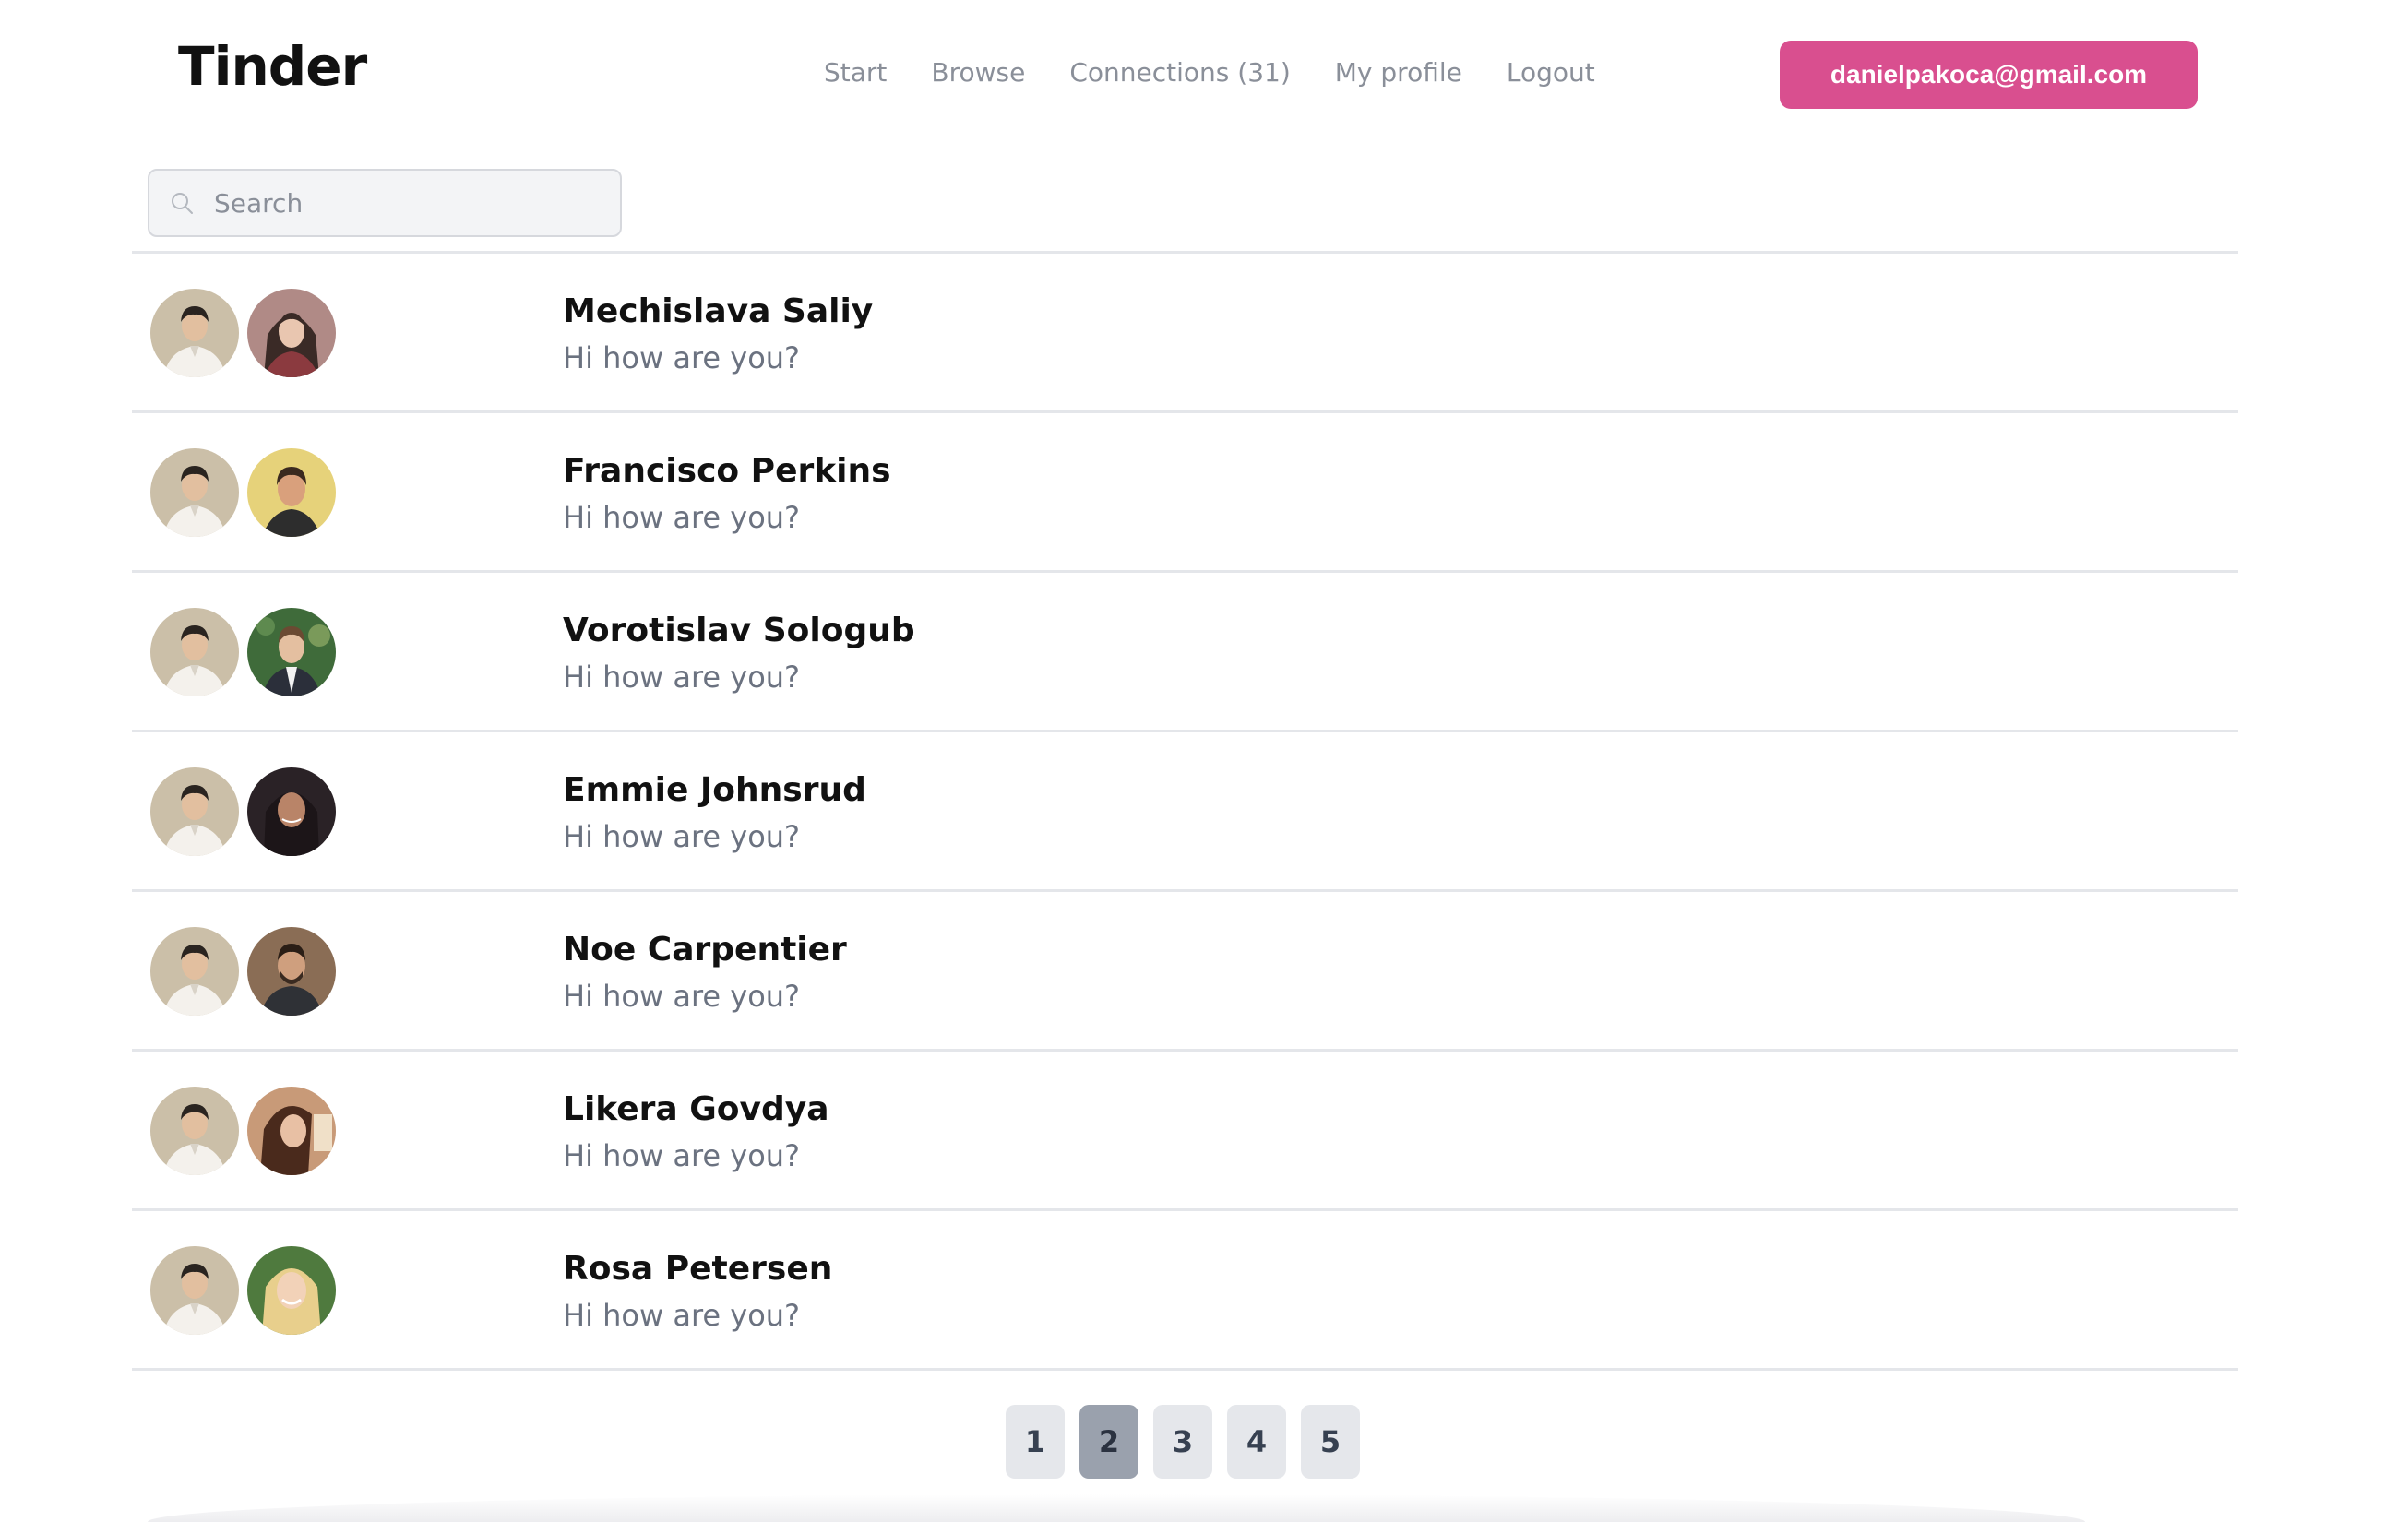 This screenshot has width=2408, height=1522. What do you see at coordinates (727, 471) in the screenshot?
I see `connection-name: Francisco Perkins` at bounding box center [727, 471].